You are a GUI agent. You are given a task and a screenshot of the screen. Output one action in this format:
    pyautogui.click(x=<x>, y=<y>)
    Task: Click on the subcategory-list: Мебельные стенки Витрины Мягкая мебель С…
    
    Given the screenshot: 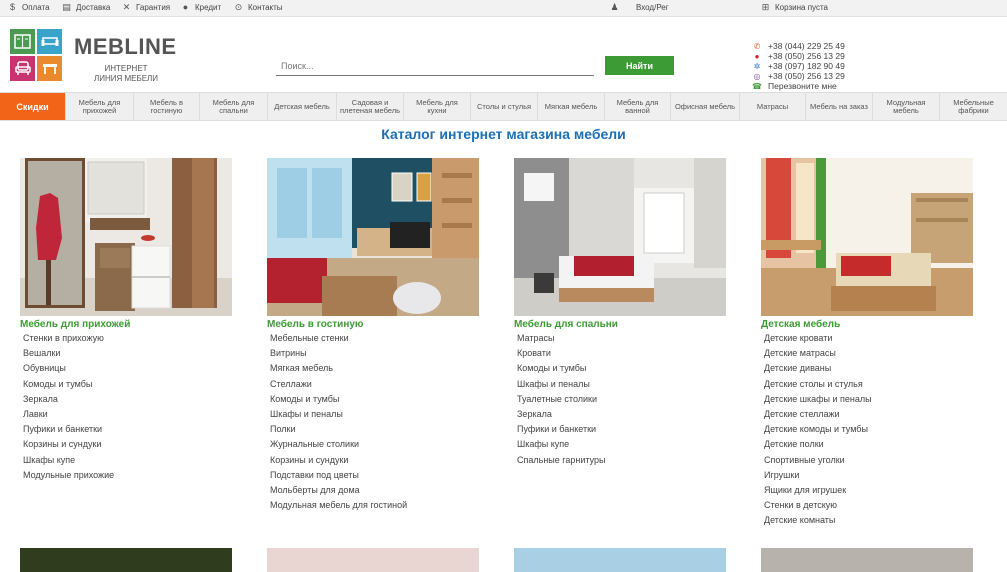 What is the action you would take?
    pyautogui.click(x=374, y=422)
    